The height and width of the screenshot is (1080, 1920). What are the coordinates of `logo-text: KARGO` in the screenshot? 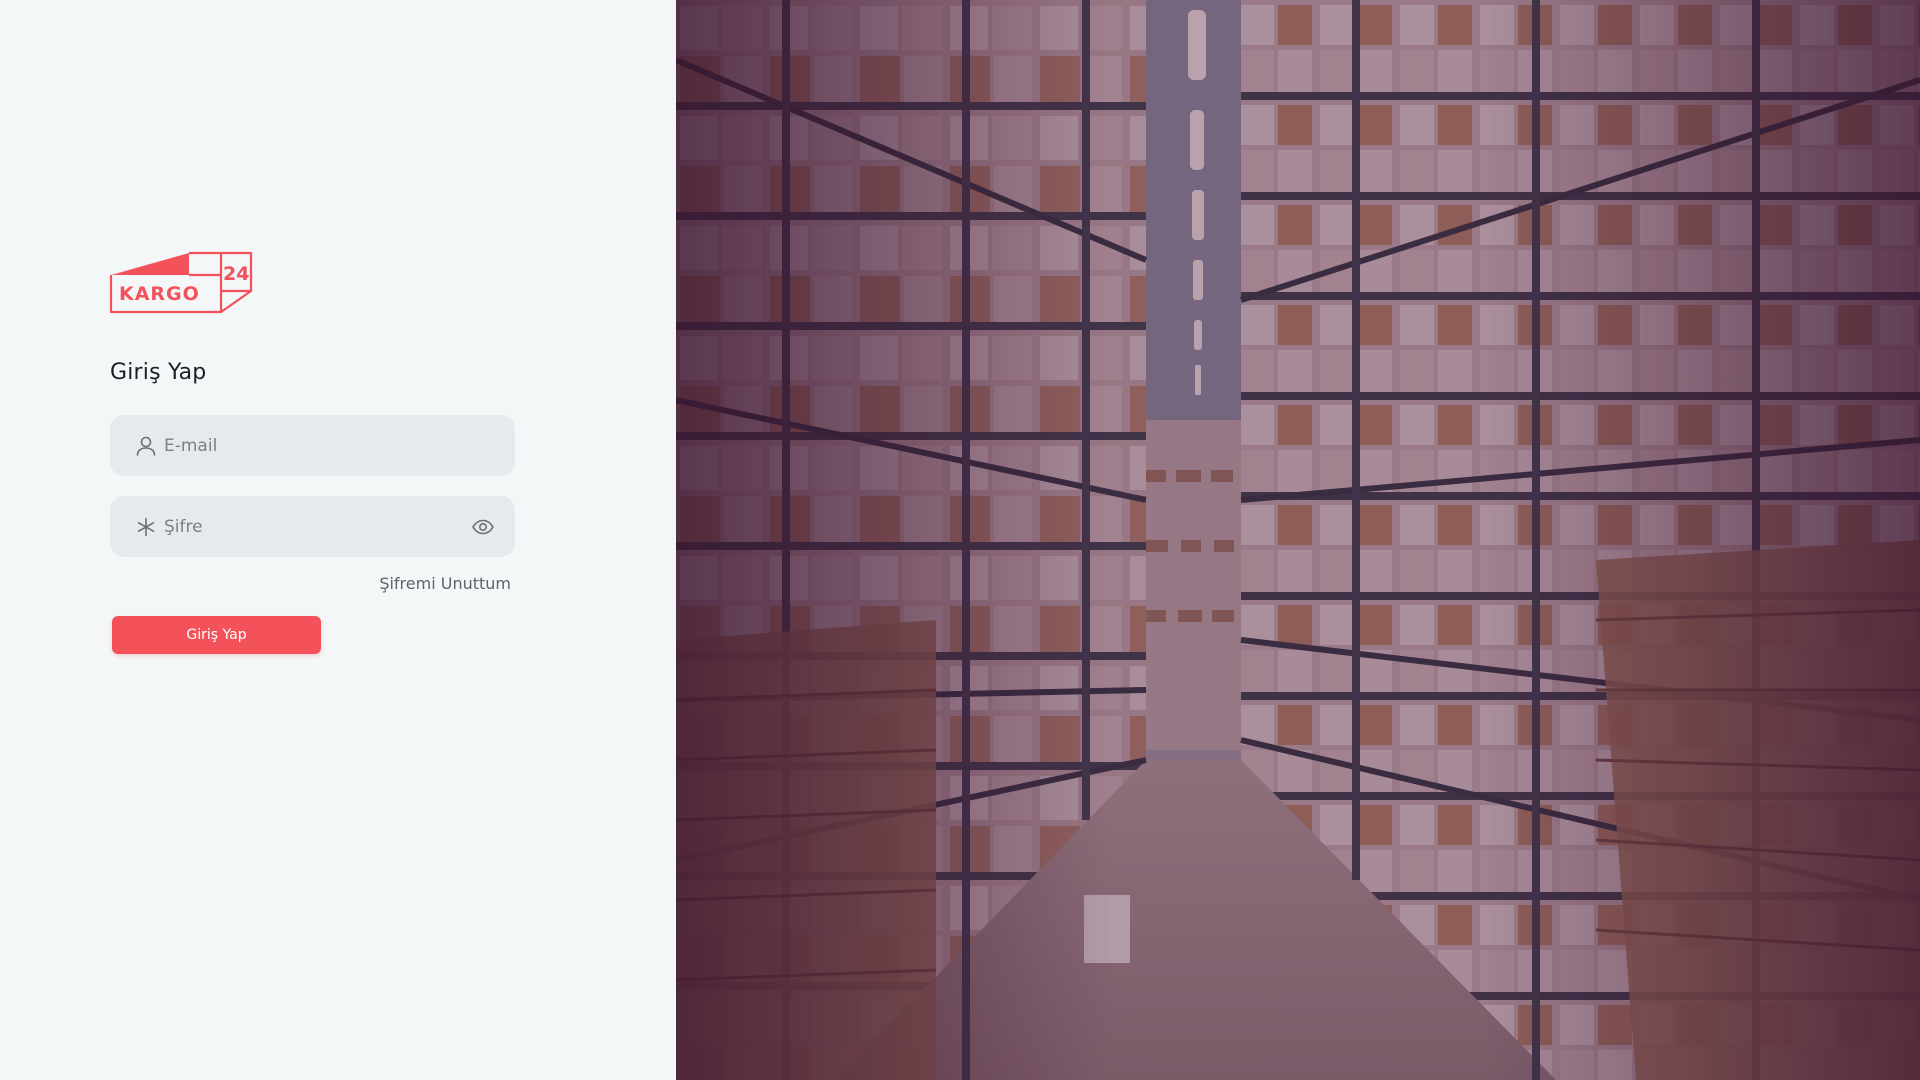 It's located at (159, 294).